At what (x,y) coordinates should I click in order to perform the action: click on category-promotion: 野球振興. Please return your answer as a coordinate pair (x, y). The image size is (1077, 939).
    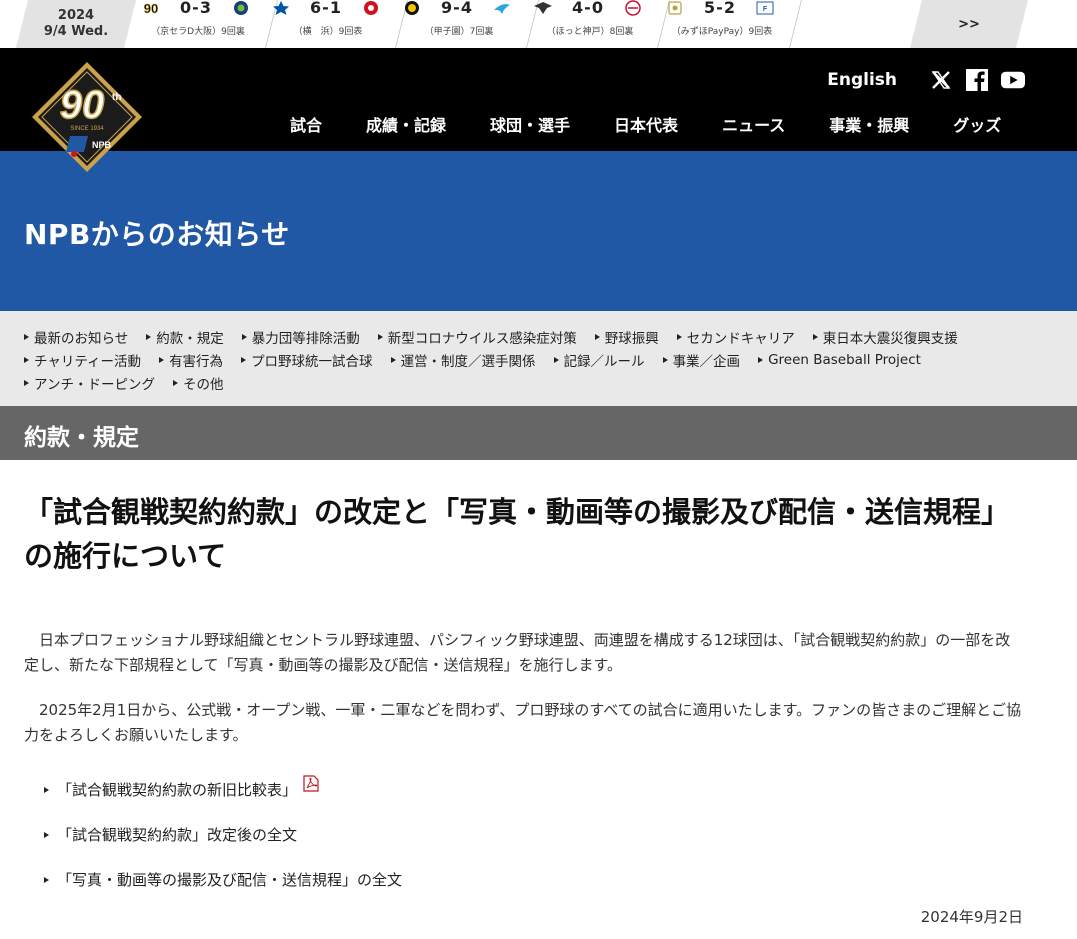
    Looking at the image, I should click on (626, 337).